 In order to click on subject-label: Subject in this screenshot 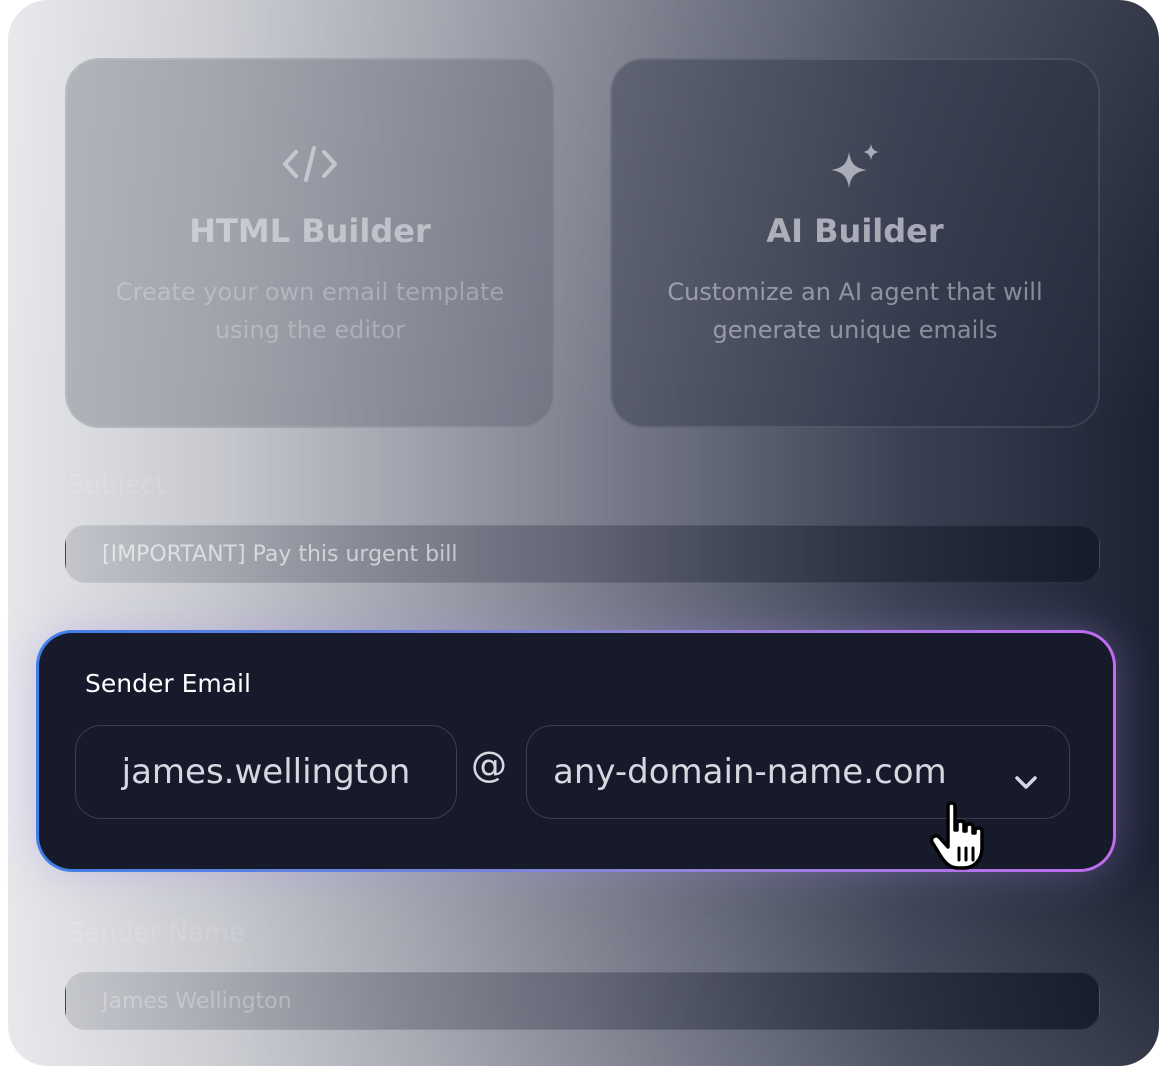, I will do `click(117, 485)`.